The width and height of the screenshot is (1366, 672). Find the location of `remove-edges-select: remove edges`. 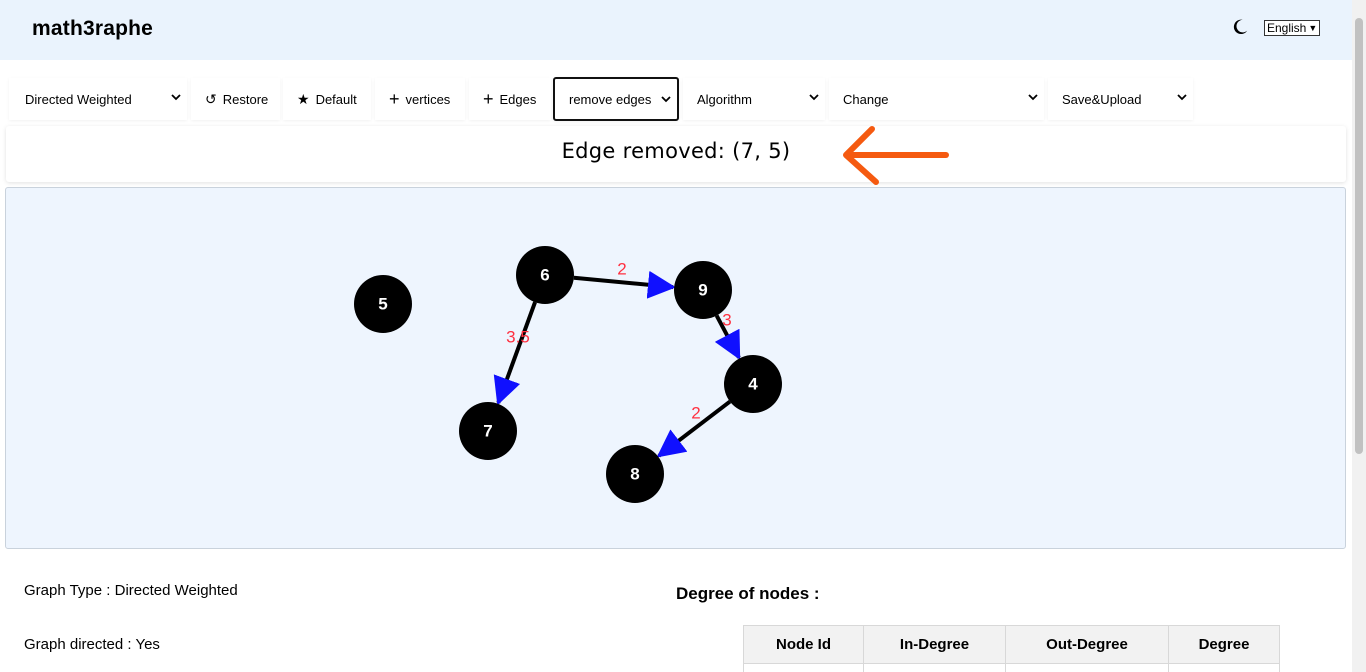

remove-edges-select: remove edges is located at coordinates (616, 99).